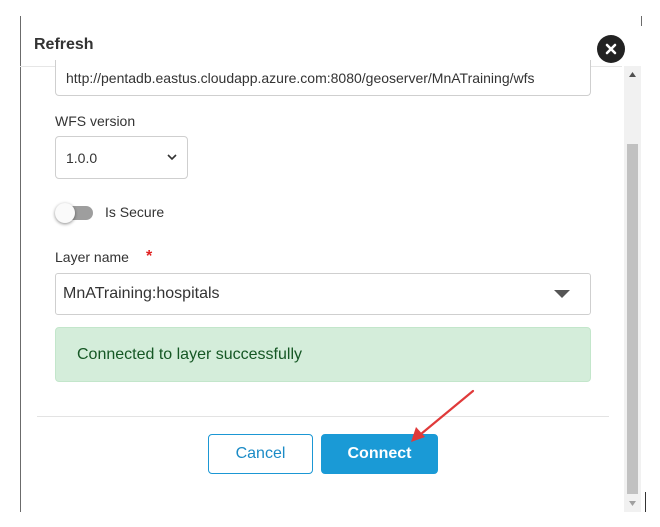 Image resolution: width=660 pixels, height=527 pixels. I want to click on cancel-button: Cancel, so click(260, 454).